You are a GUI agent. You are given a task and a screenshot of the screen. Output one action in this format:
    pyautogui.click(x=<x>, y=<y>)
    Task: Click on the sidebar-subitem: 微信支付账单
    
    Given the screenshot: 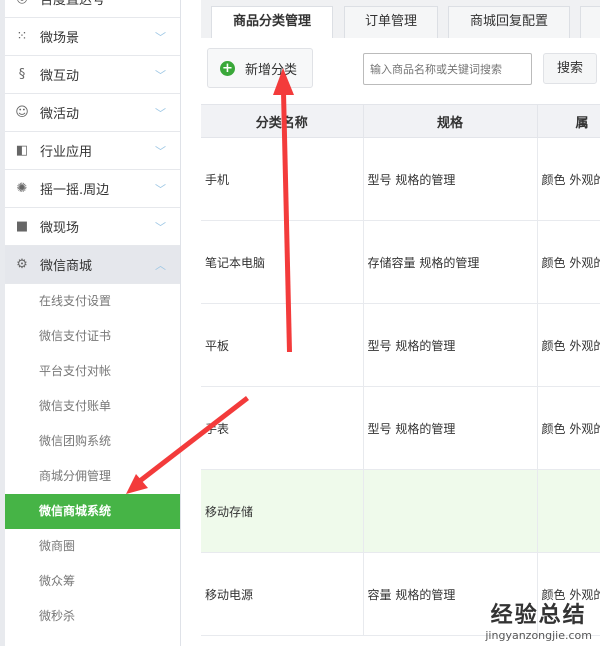 What is the action you would take?
    pyautogui.click(x=92, y=406)
    